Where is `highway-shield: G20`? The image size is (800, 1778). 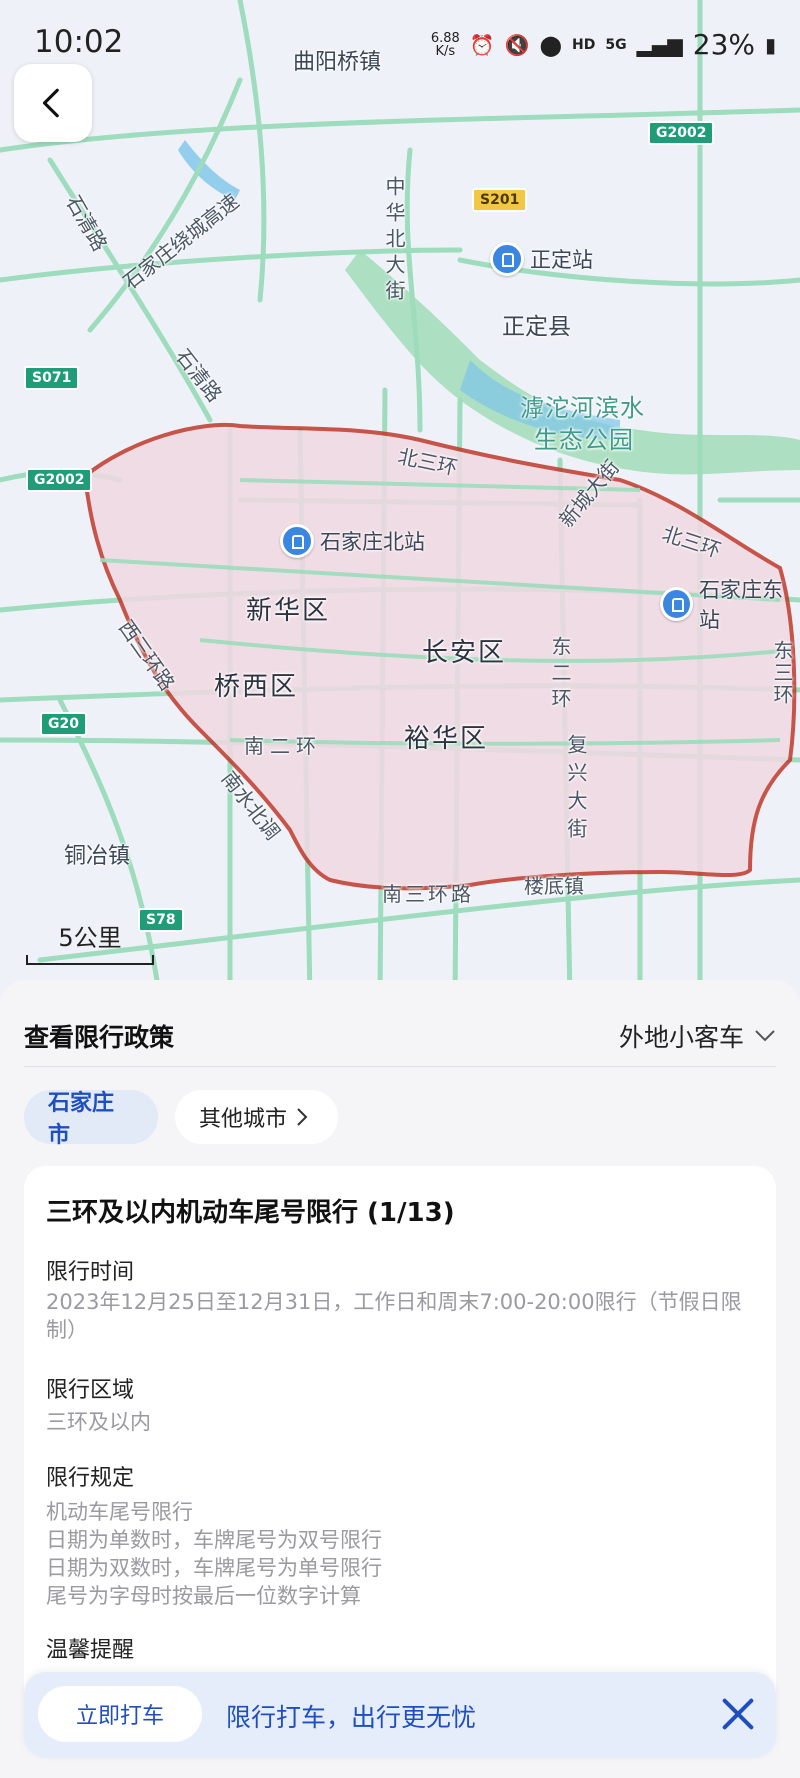
highway-shield: G20 is located at coordinates (63, 724).